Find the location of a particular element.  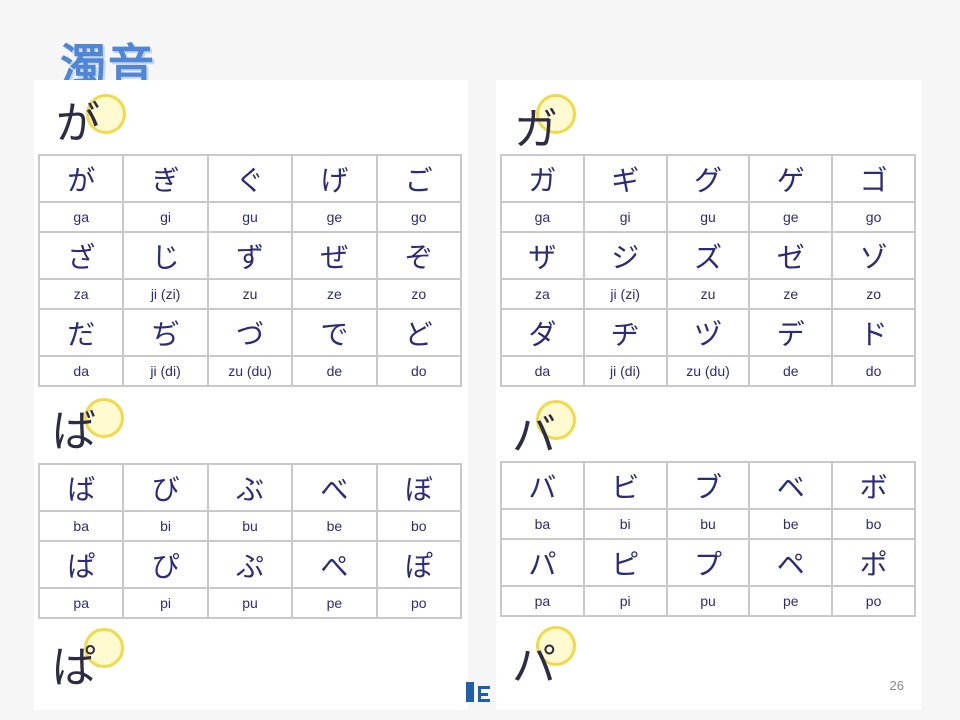

kana-cell: げ is located at coordinates (334, 178).